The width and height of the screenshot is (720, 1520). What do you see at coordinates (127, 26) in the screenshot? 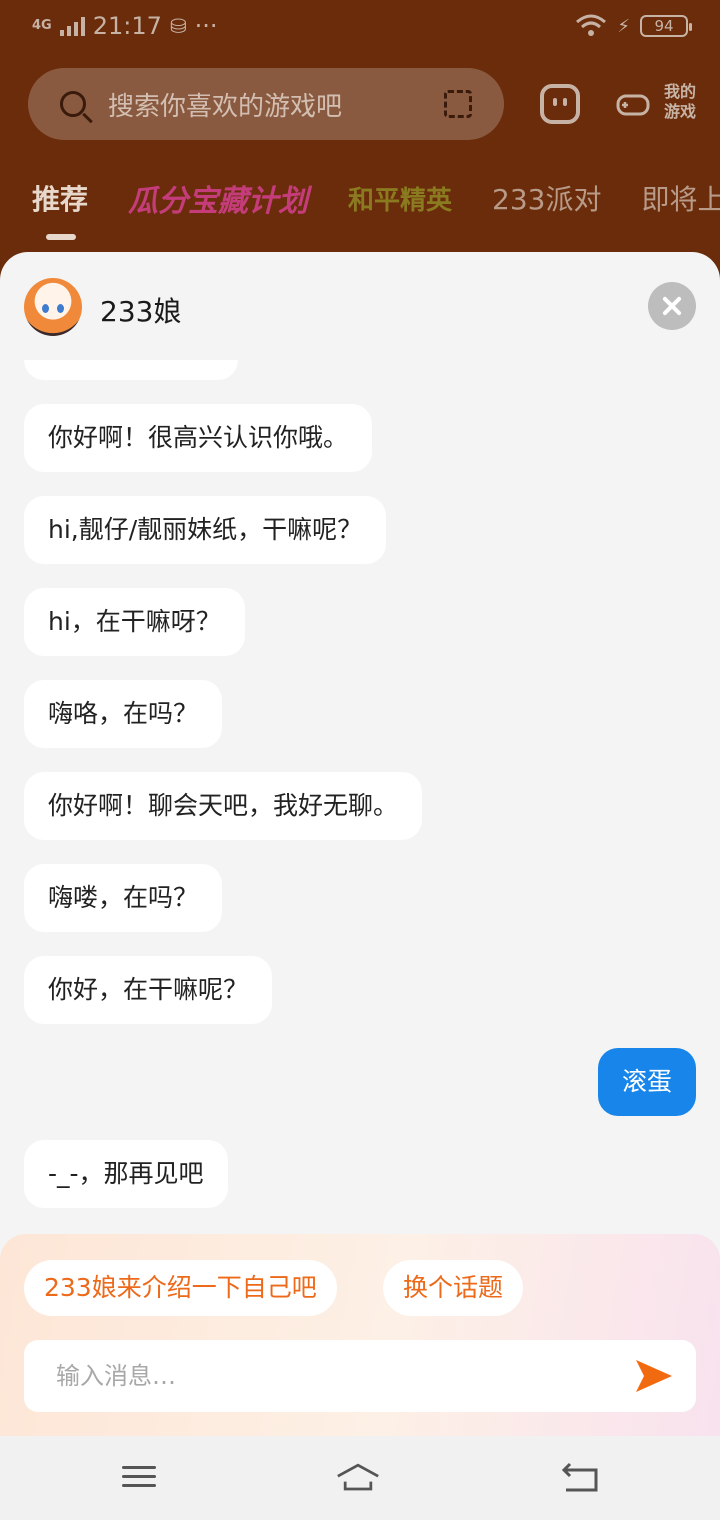
I see `status-time: 21:17` at bounding box center [127, 26].